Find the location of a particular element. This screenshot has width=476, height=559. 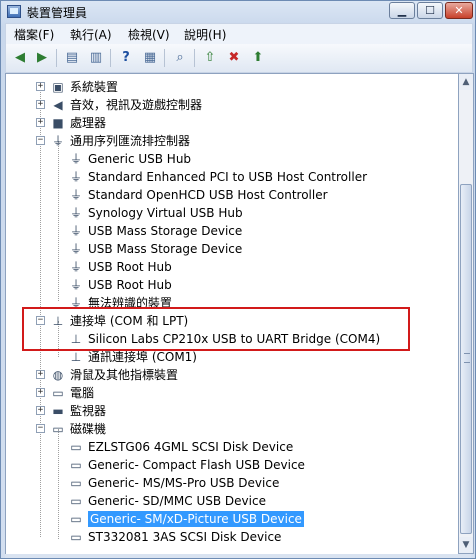

help-icon: ? is located at coordinates (126, 58).